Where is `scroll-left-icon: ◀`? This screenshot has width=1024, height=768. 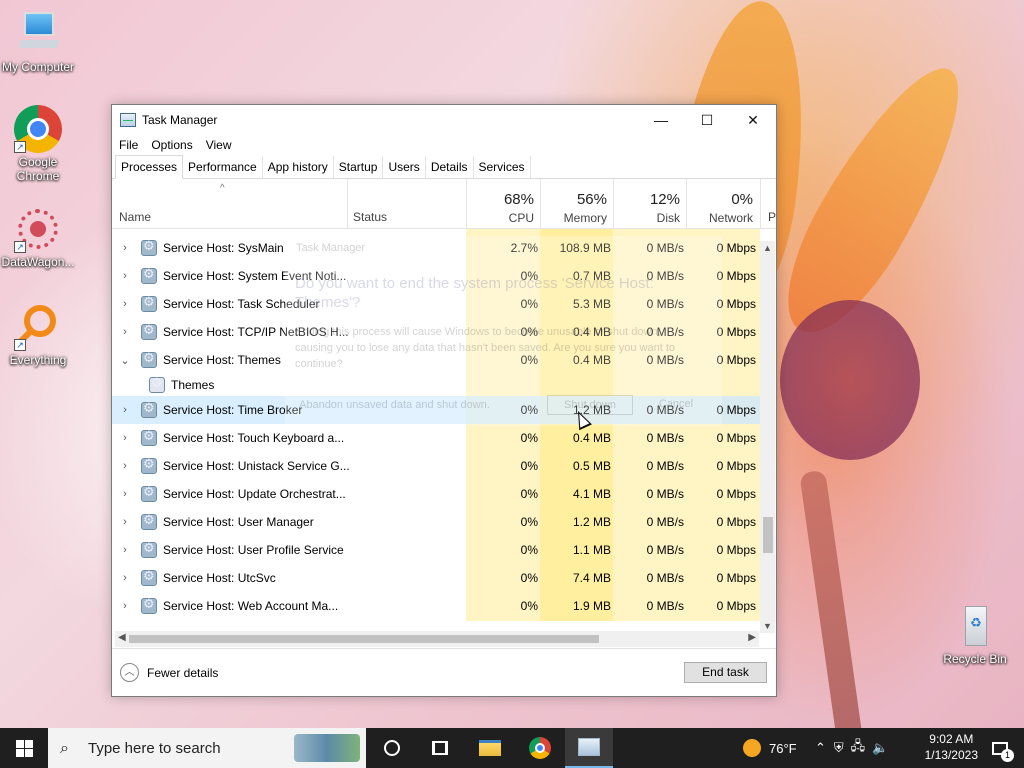 scroll-left-icon: ◀ is located at coordinates (122, 637).